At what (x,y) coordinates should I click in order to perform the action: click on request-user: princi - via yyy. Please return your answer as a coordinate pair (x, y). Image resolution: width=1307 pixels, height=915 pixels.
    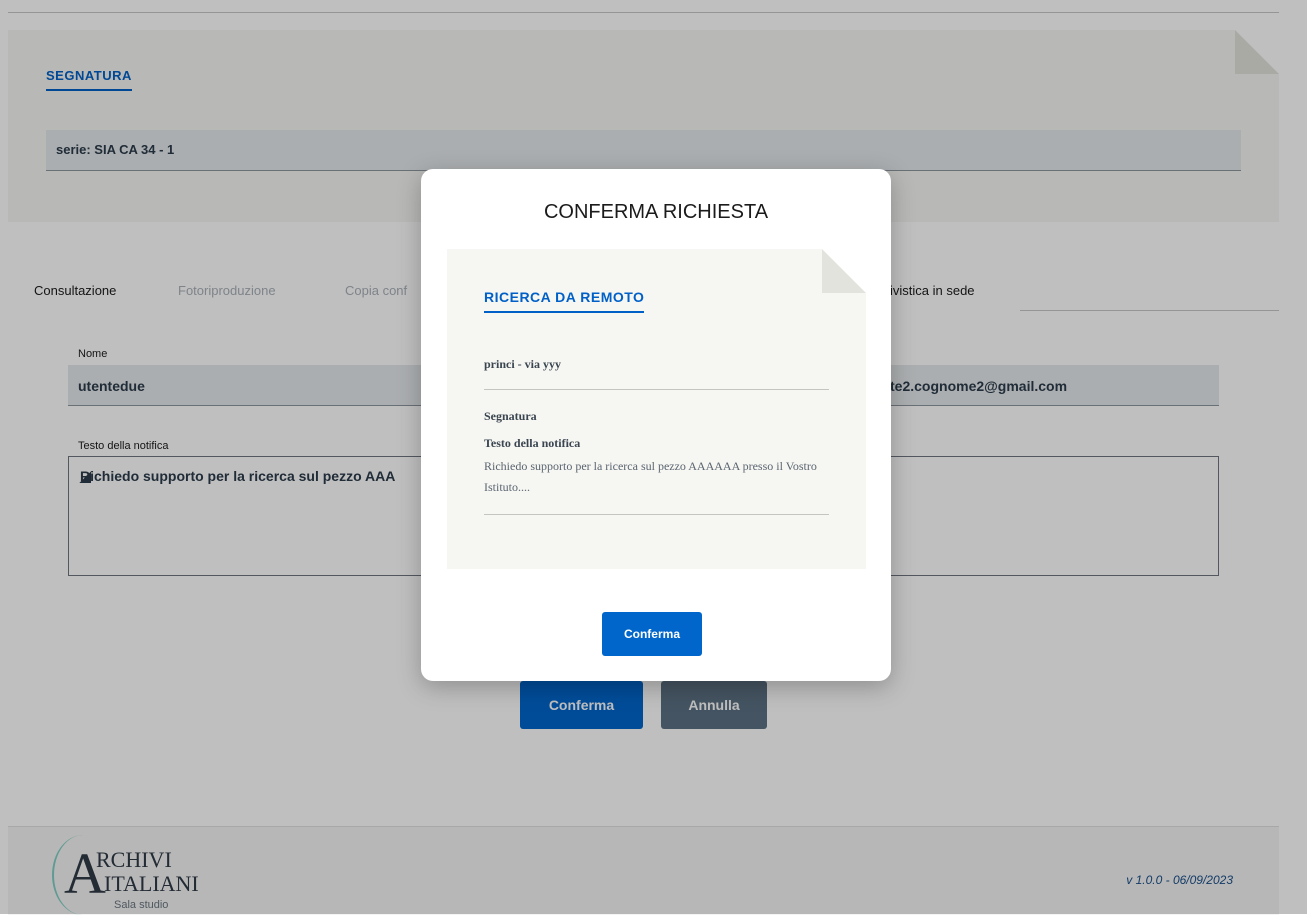
    Looking at the image, I should click on (522, 364).